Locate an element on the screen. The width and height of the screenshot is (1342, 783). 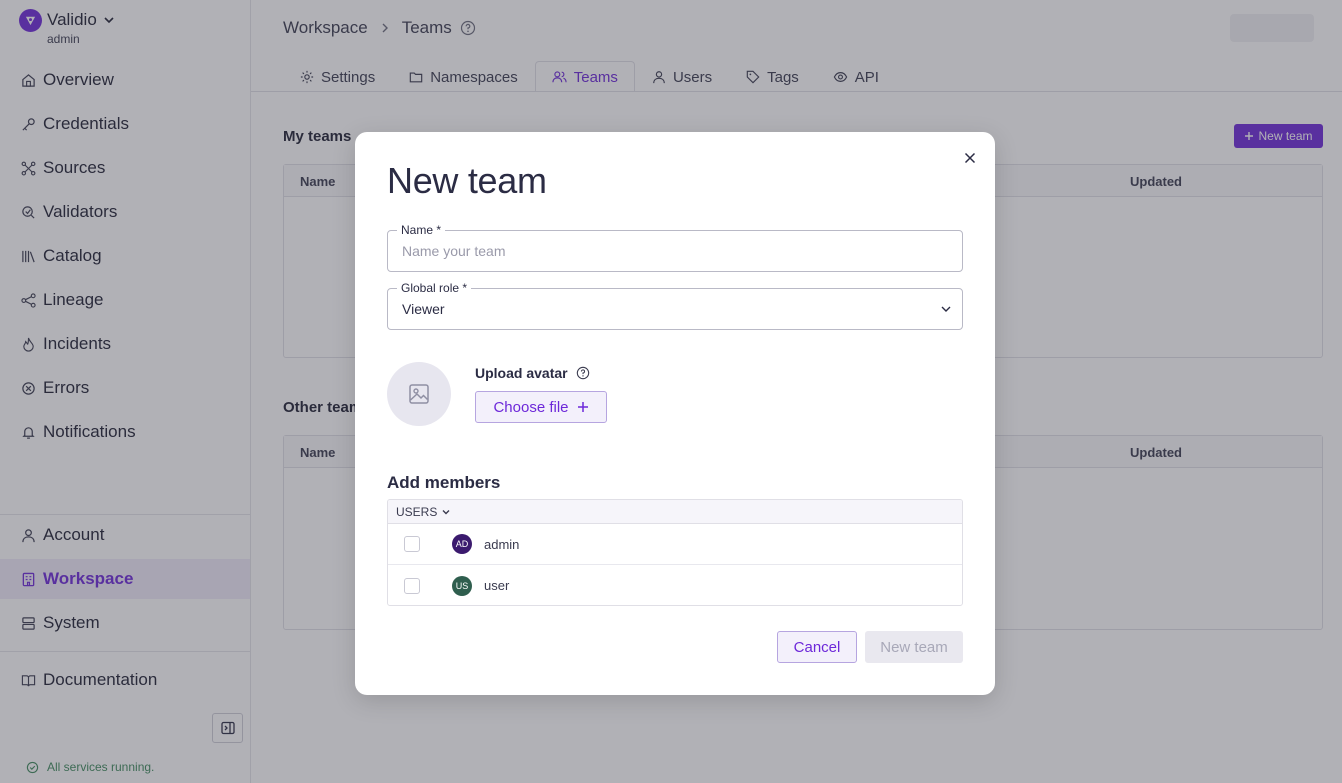
choose-file-label: Choose file is located at coordinates (531, 407).